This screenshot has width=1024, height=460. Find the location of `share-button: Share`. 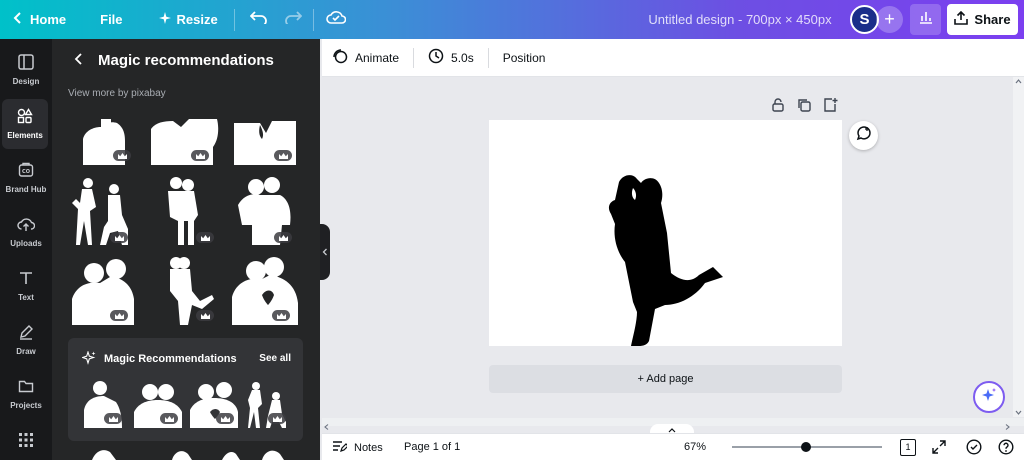

share-button: Share is located at coordinates (982, 19).